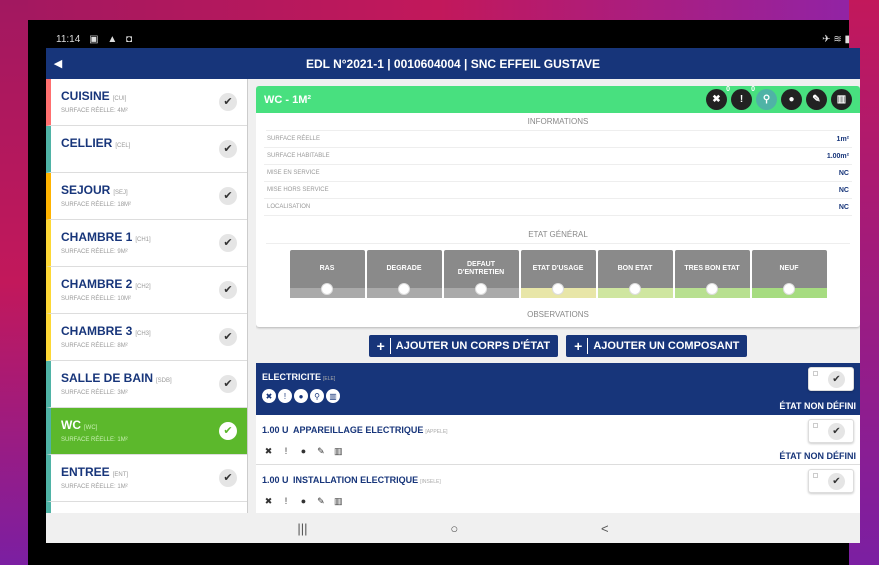 This screenshot has height=565, width=879. What do you see at coordinates (635, 274) in the screenshot?
I see `etat-option: BON ETAT` at bounding box center [635, 274].